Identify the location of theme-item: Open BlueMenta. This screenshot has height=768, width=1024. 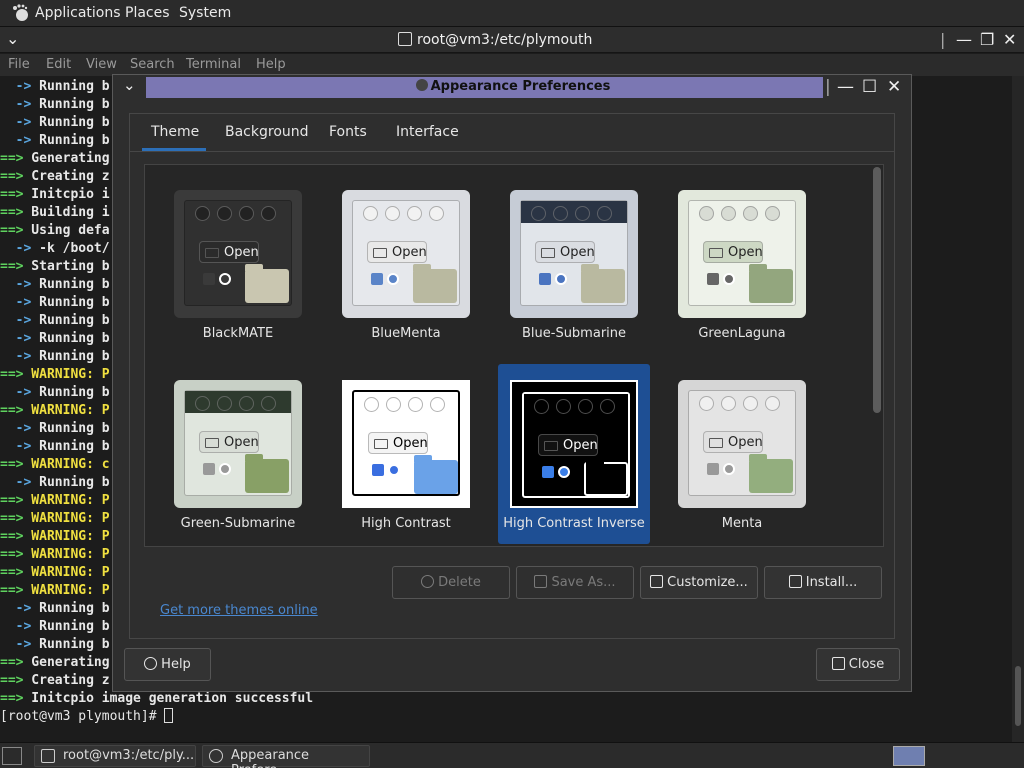
(406, 264).